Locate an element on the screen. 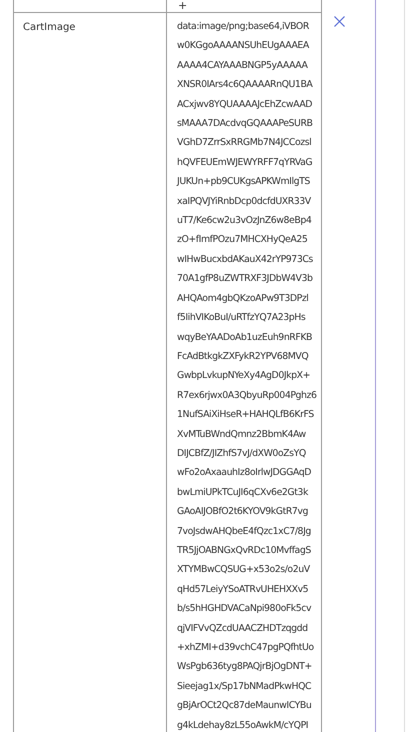 This screenshot has width=416, height=732. value-text-line: data:image/png;base64,iVBOR is located at coordinates (243, 27).